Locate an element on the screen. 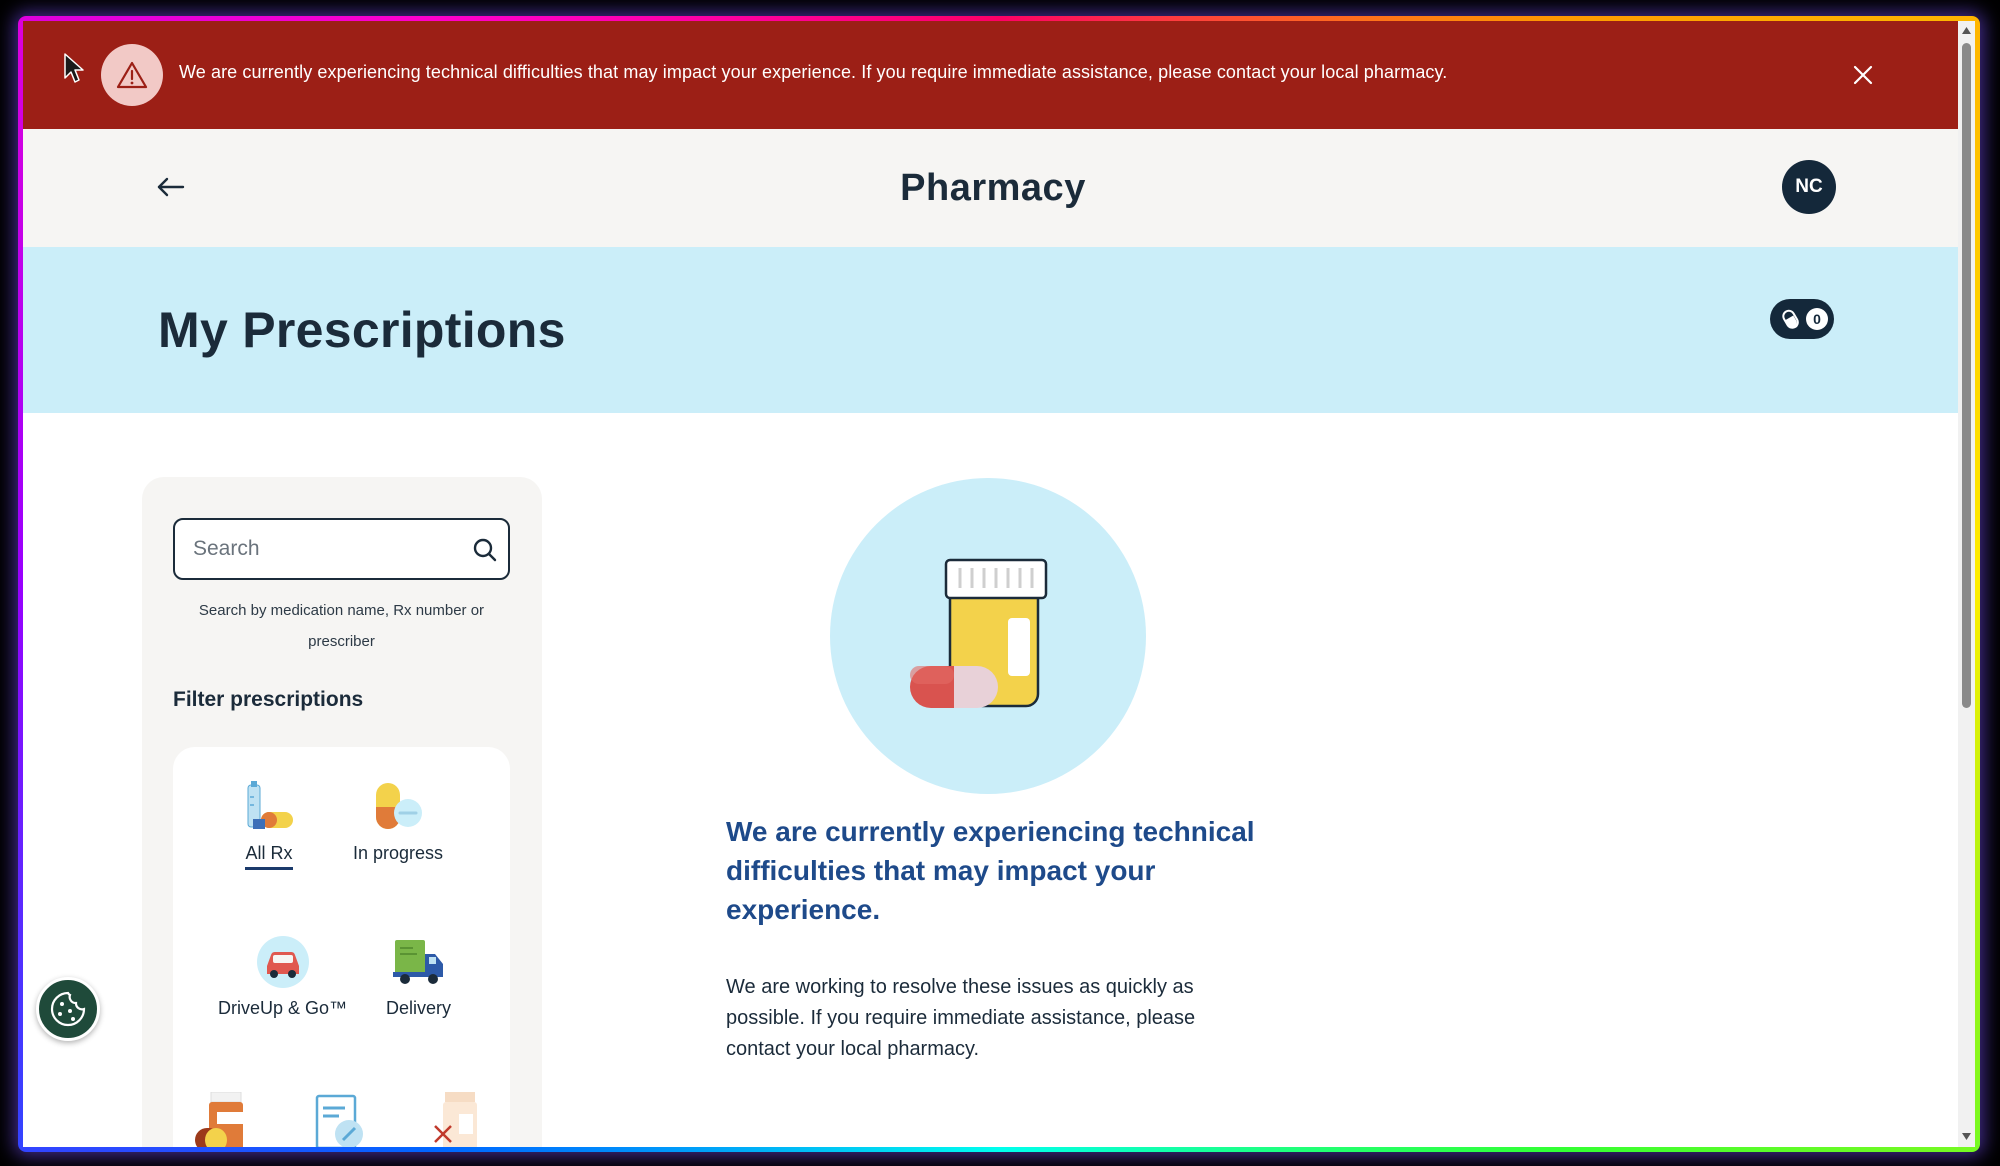  cookie-settings-button is located at coordinates (68, 1009).